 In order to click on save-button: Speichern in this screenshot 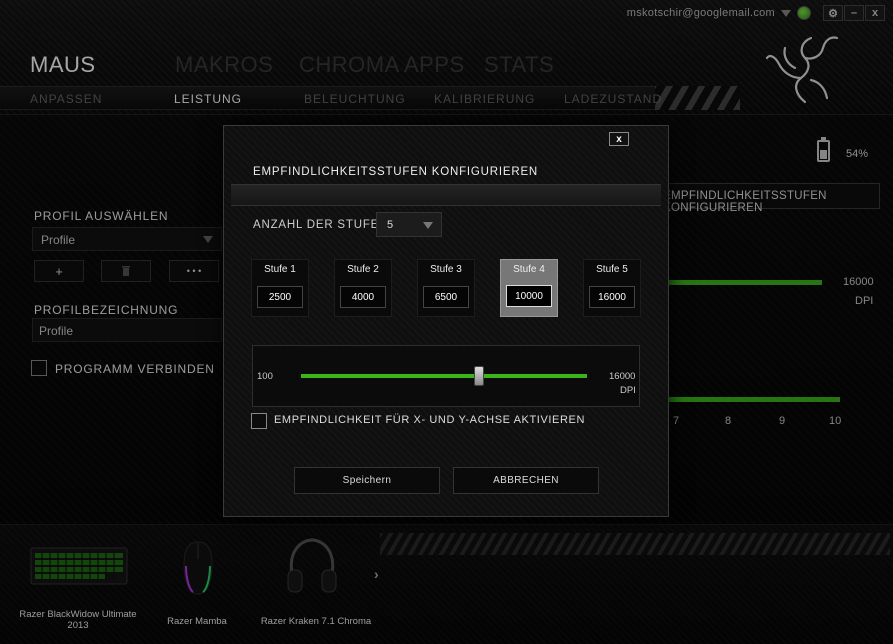, I will do `click(367, 480)`.